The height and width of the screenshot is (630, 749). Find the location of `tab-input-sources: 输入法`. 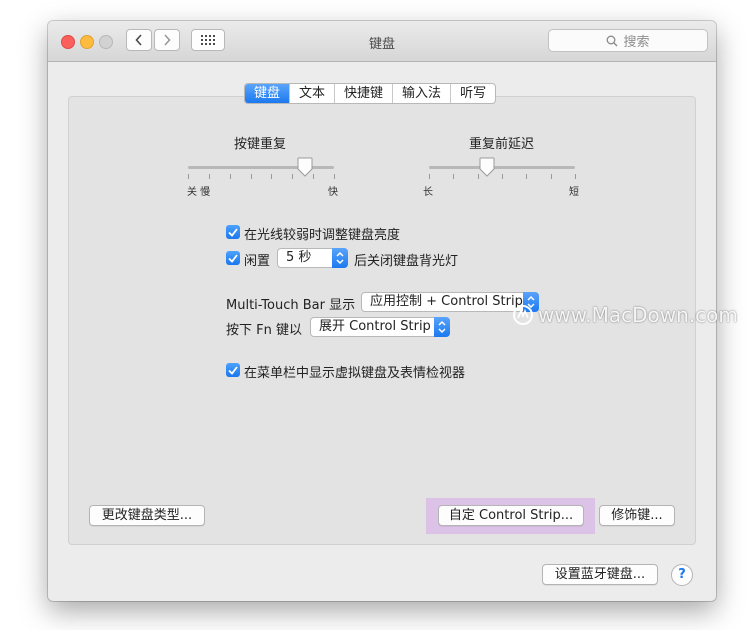

tab-input-sources: 输入法 is located at coordinates (421, 93).